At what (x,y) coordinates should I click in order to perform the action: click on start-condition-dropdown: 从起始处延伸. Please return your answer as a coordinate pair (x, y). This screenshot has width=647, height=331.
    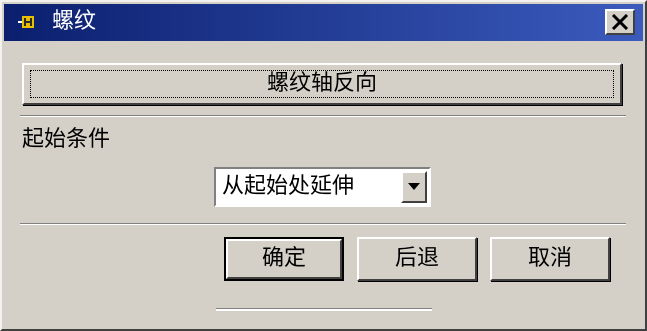
    Looking at the image, I should click on (322, 187).